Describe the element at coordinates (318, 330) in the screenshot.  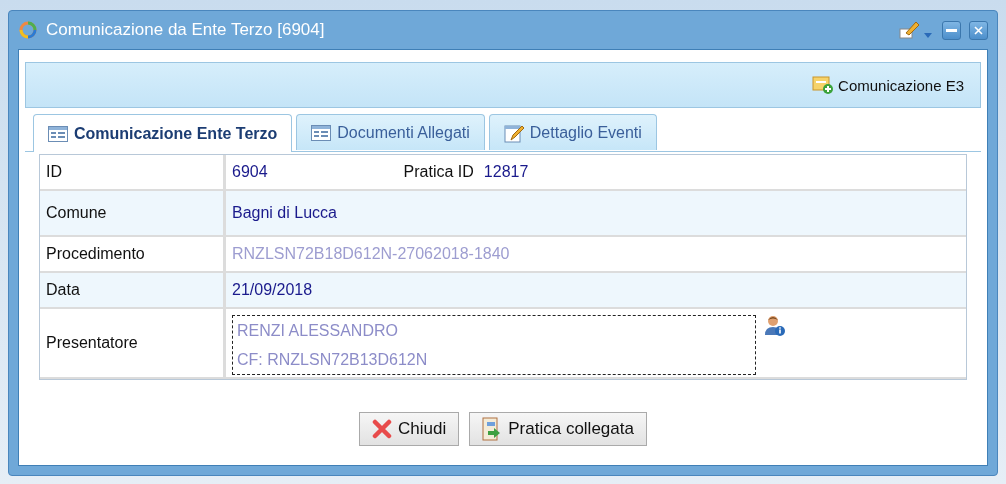
I see `presenter-line: RENZI ALESSANDRO` at that location.